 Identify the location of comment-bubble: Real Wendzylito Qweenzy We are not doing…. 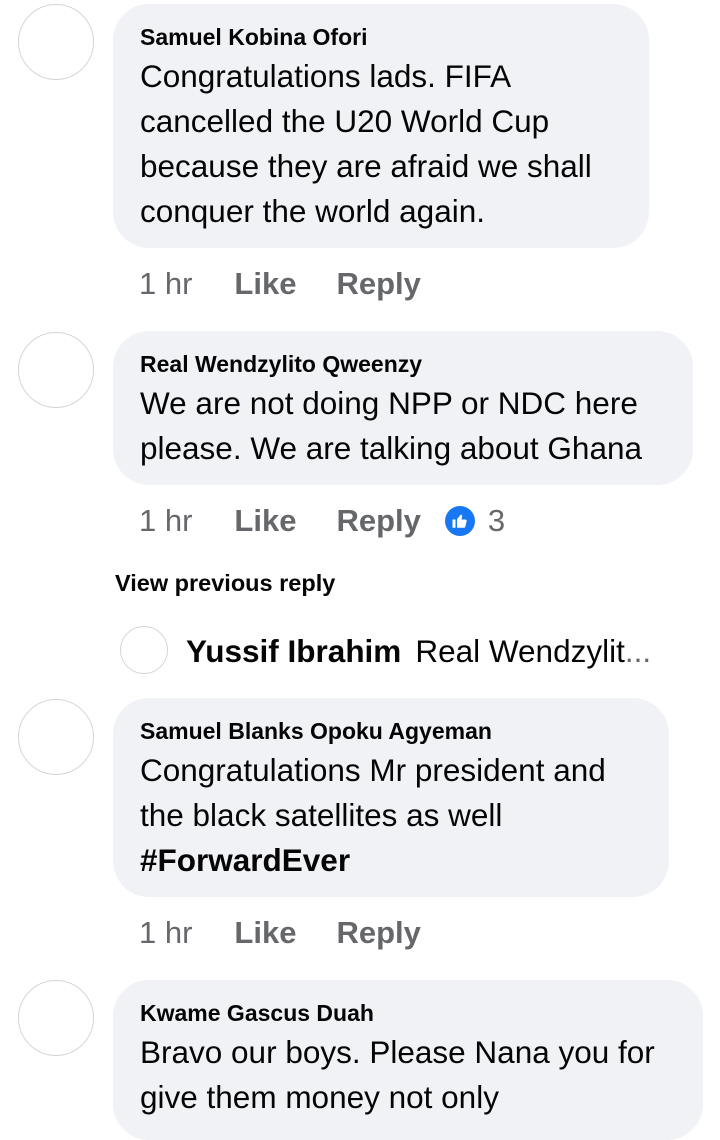
(403, 408).